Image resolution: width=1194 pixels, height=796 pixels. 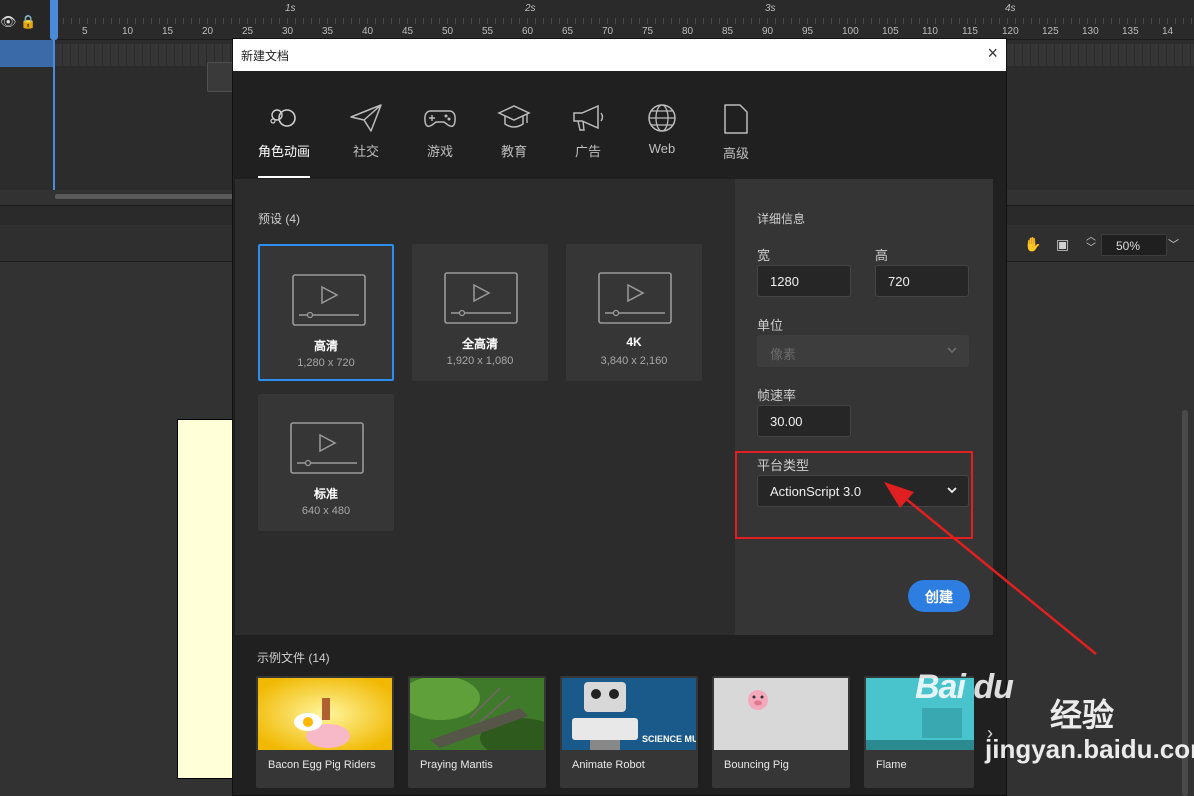 What do you see at coordinates (804, 281) in the screenshot?
I see `width-input` at bounding box center [804, 281].